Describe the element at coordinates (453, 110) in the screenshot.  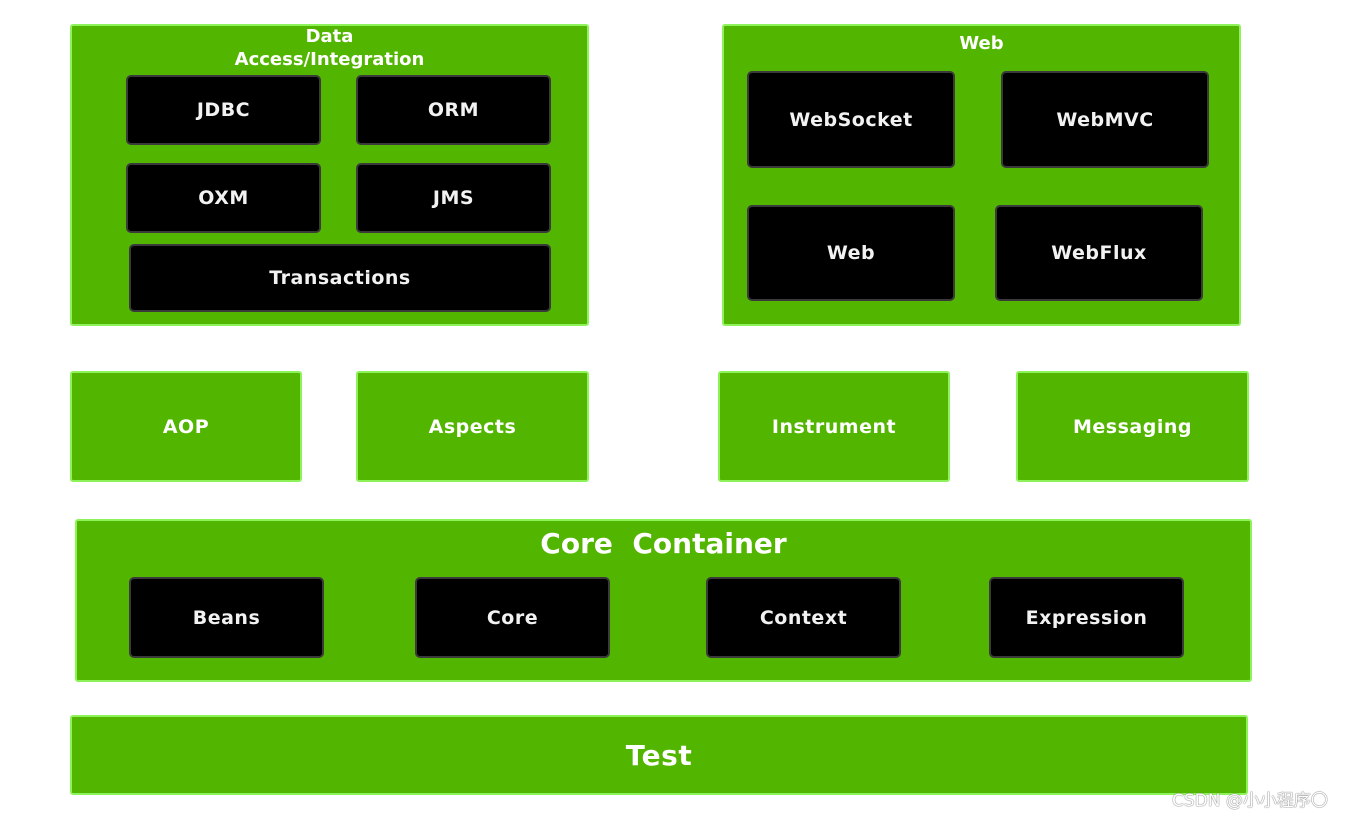
I see `component-orm: ORM` at that location.